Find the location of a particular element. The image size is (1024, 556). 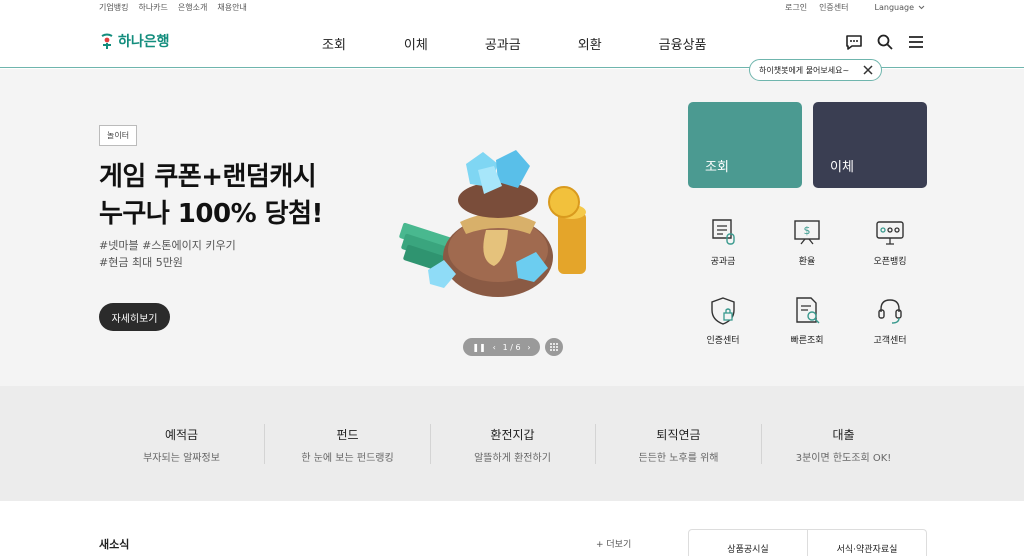

cert-center-link: 인증센터 is located at coordinates (833, 7).